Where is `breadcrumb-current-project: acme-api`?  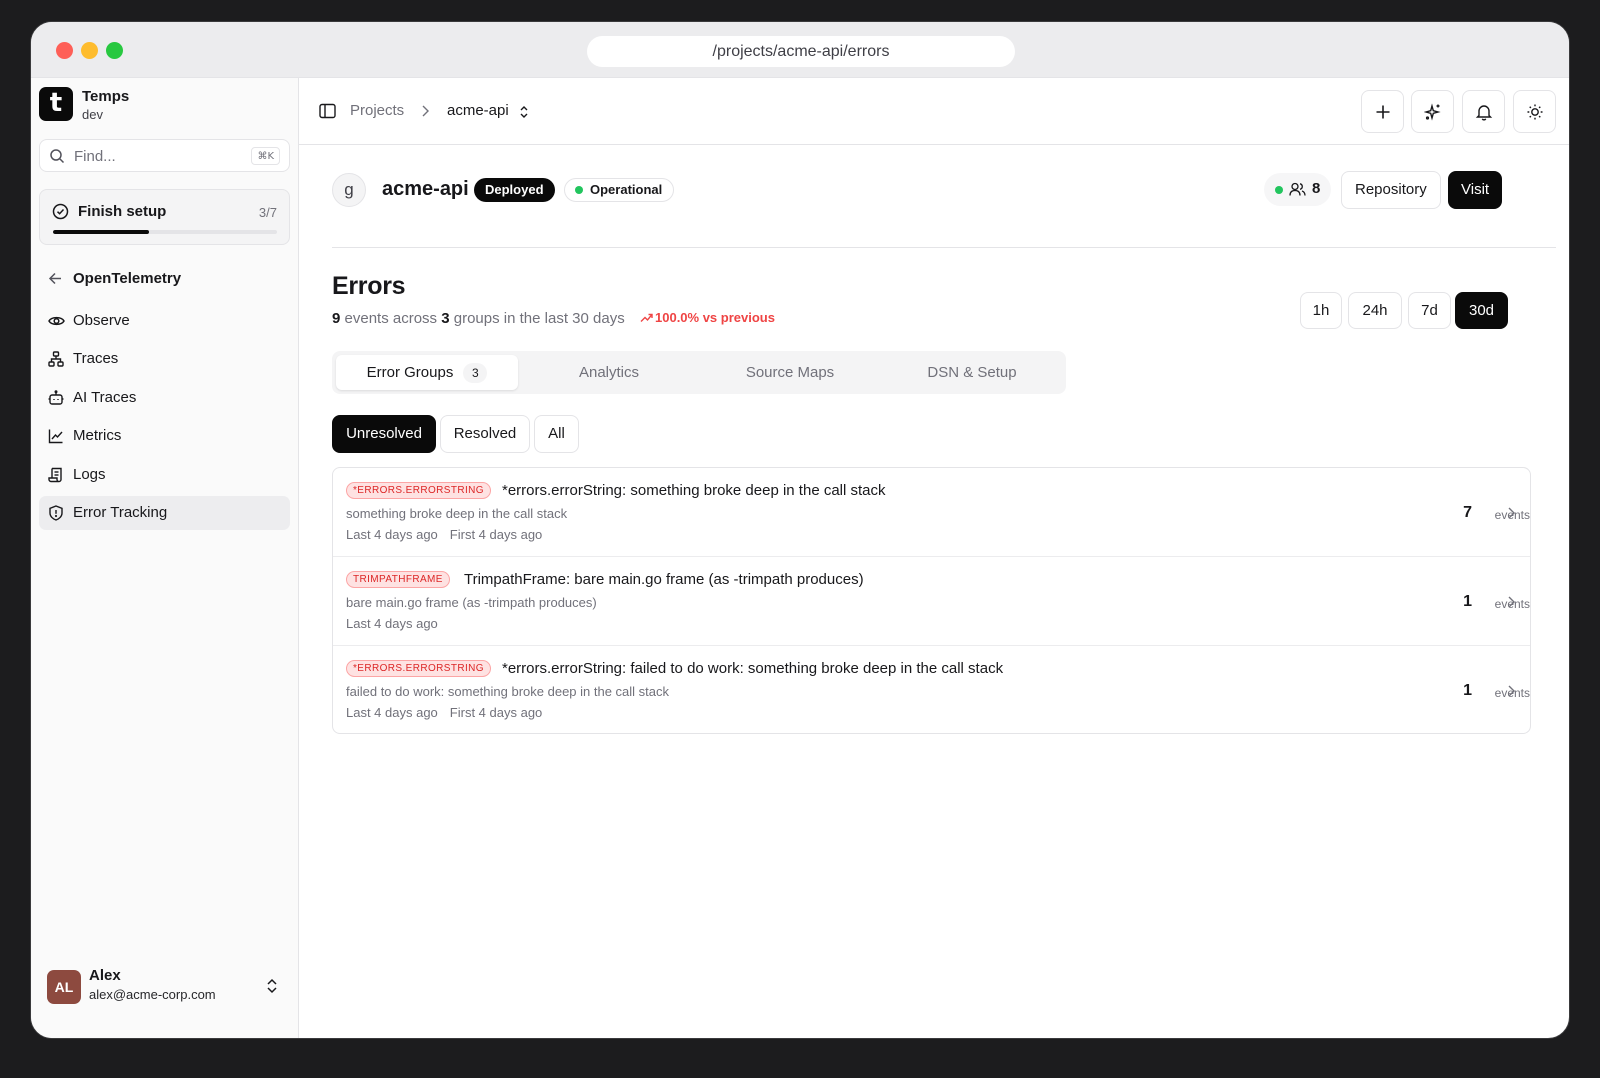 breadcrumb-current-project: acme-api is located at coordinates (478, 110).